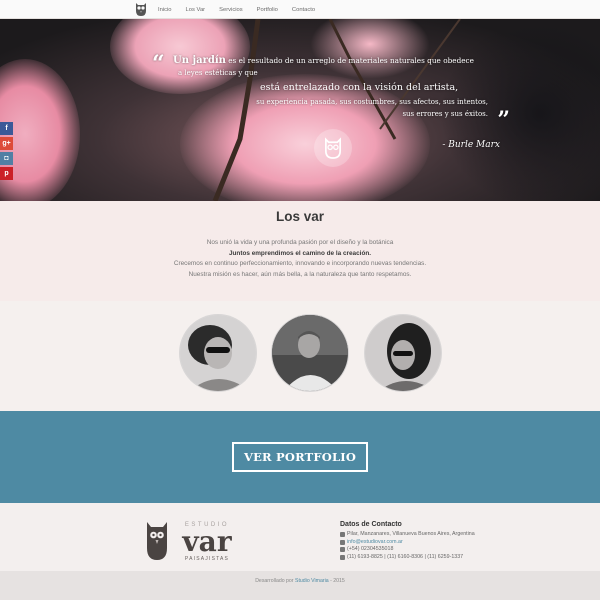  I want to click on quote-open-icon: “, so click(158, 64).